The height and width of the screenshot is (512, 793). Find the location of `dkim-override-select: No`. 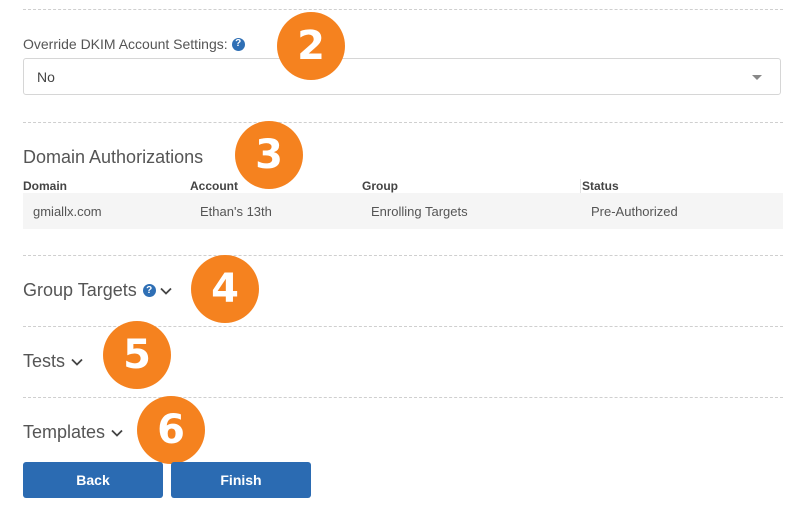

dkim-override-select: No is located at coordinates (402, 76).